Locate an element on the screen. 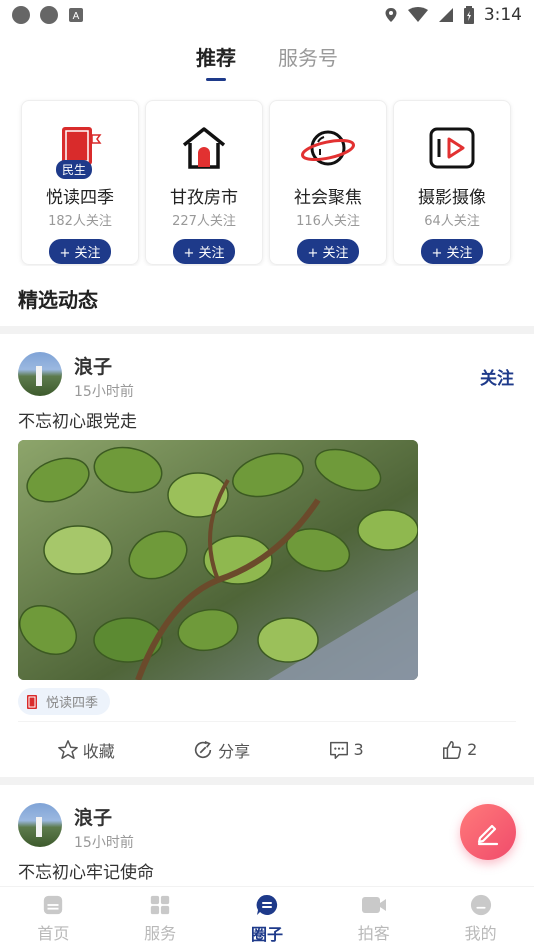 This screenshot has height=950, width=534. section-title: 精选动态 is located at coordinates (58, 300).